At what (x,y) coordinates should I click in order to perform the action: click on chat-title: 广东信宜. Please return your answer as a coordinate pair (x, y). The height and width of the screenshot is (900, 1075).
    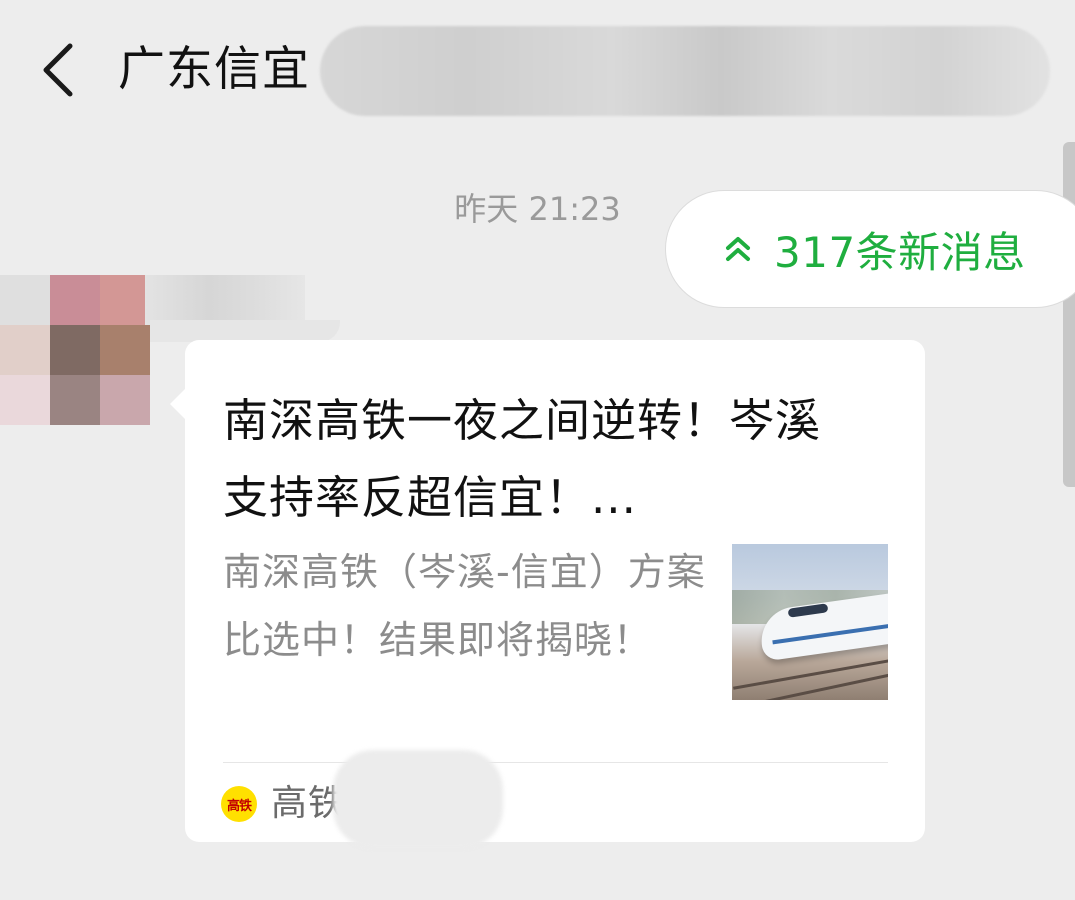
    Looking at the image, I should click on (214, 69).